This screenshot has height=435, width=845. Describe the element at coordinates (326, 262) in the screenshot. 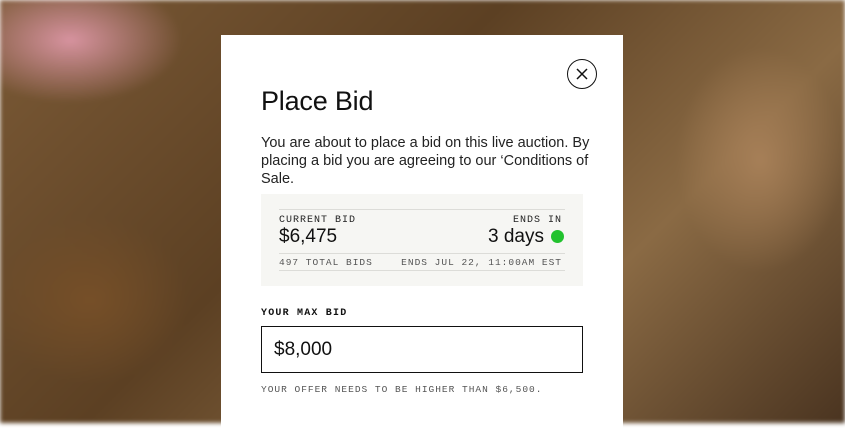

I see `total-bids: 497 TOTAL BIDS` at that location.